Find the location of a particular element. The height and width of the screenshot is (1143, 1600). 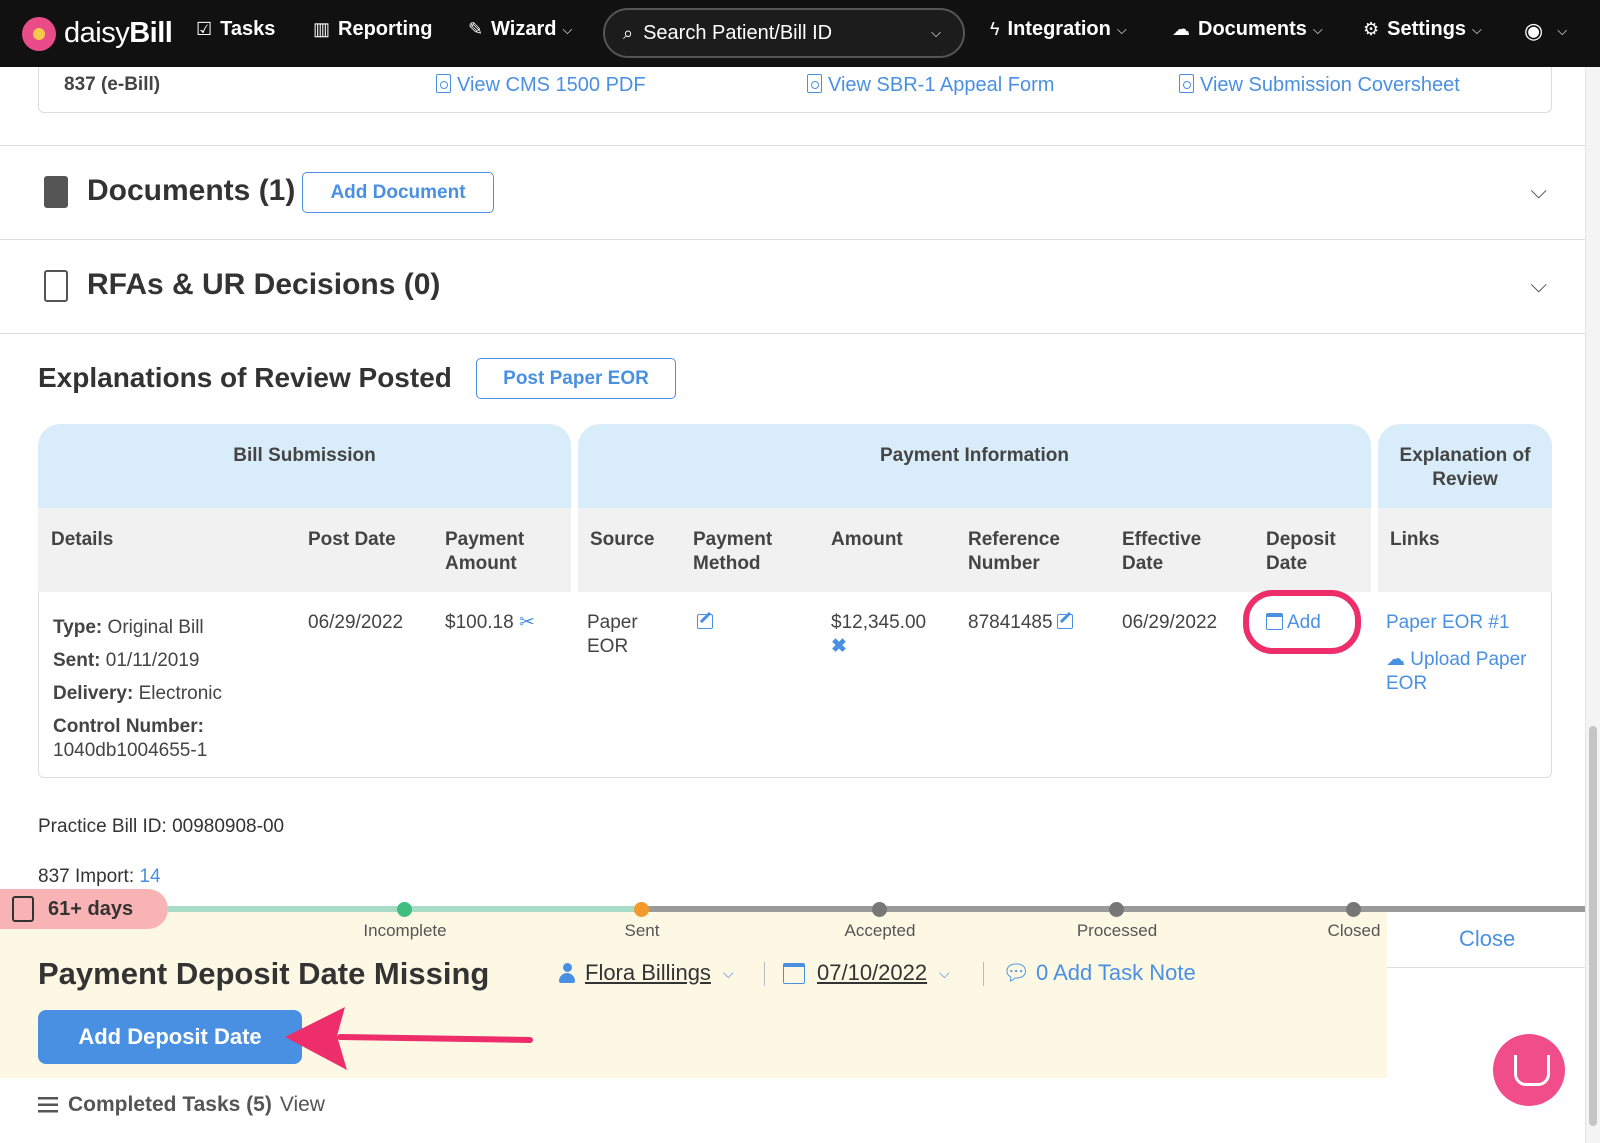

type-label: Type: is located at coordinates (78, 627).